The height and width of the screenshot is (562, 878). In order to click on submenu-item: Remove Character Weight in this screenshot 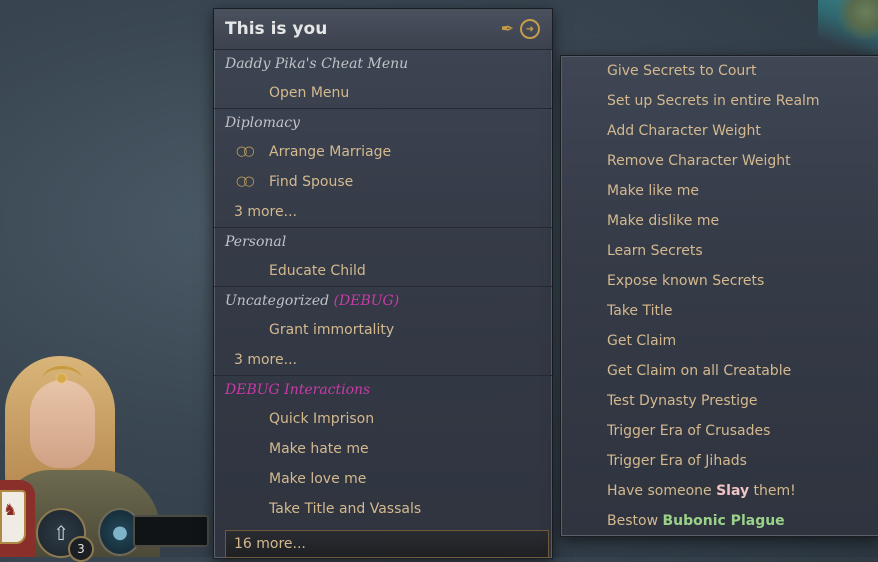, I will do `click(719, 161)`.